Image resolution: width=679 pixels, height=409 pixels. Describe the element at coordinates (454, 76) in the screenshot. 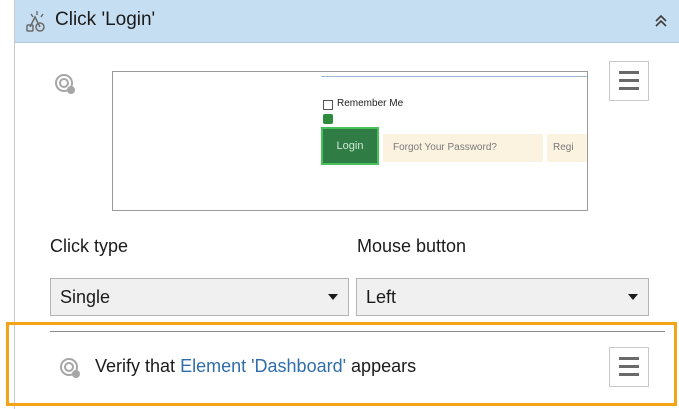

I see `preview-input-border` at that location.